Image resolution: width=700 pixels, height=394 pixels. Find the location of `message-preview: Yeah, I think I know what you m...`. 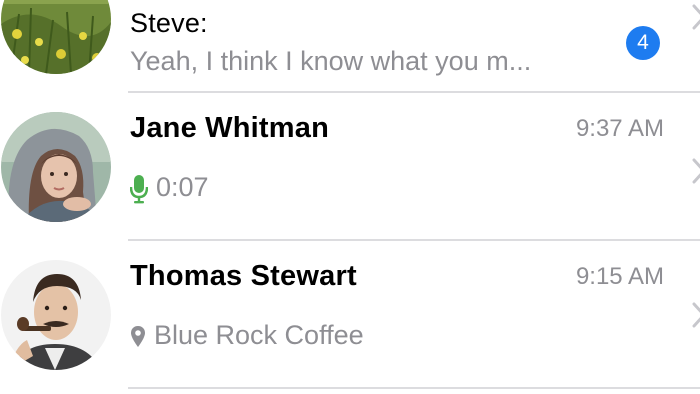

message-preview: Yeah, I think I know what you m... is located at coordinates (331, 61).